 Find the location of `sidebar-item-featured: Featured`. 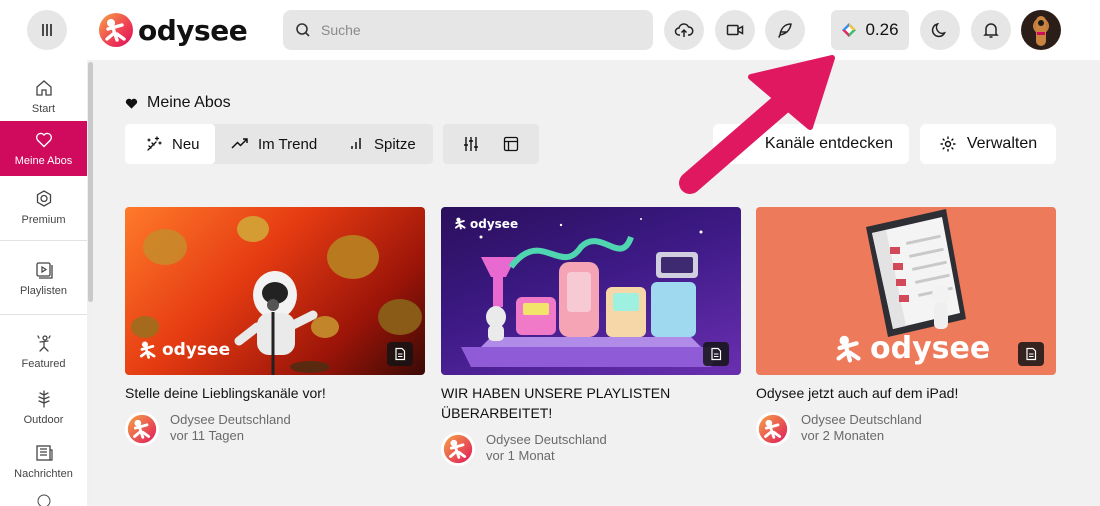

sidebar-item-featured: Featured is located at coordinates (43, 351).